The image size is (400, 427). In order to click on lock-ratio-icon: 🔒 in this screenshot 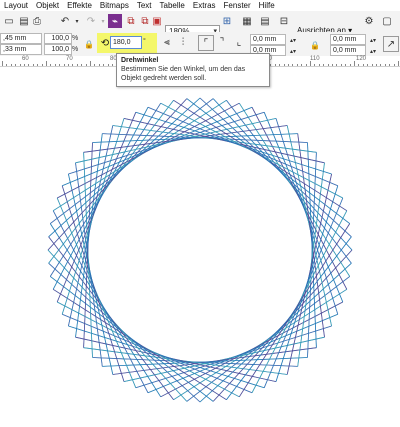, I will do `click(89, 44)`.